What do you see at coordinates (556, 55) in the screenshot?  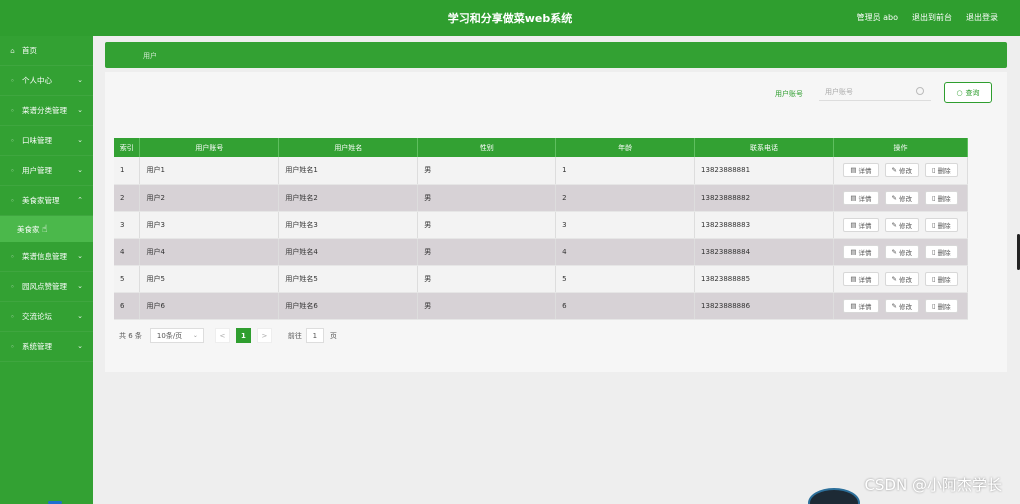 I see `breadcrumb: 用户` at bounding box center [556, 55].